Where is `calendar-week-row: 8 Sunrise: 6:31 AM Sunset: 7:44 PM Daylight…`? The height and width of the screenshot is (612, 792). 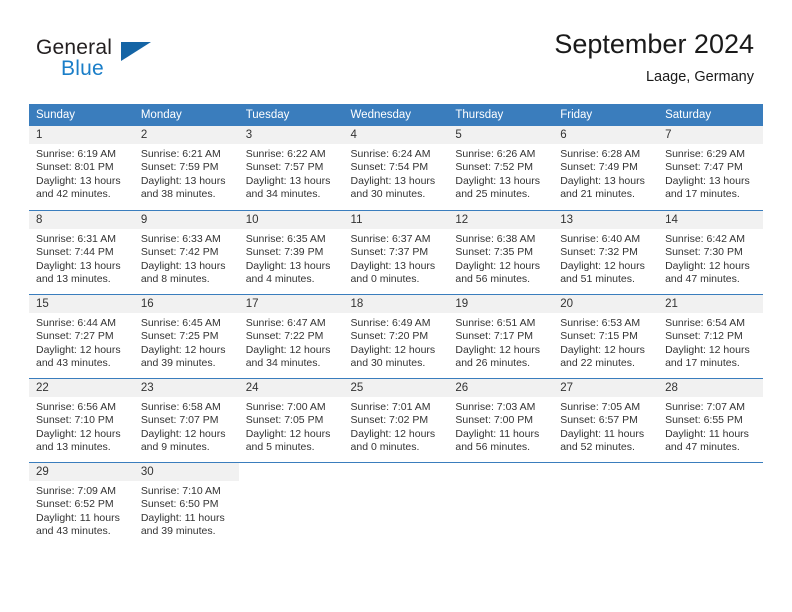 calendar-week-row: 8 Sunrise: 6:31 AM Sunset: 7:44 PM Daylight… is located at coordinates (396, 252).